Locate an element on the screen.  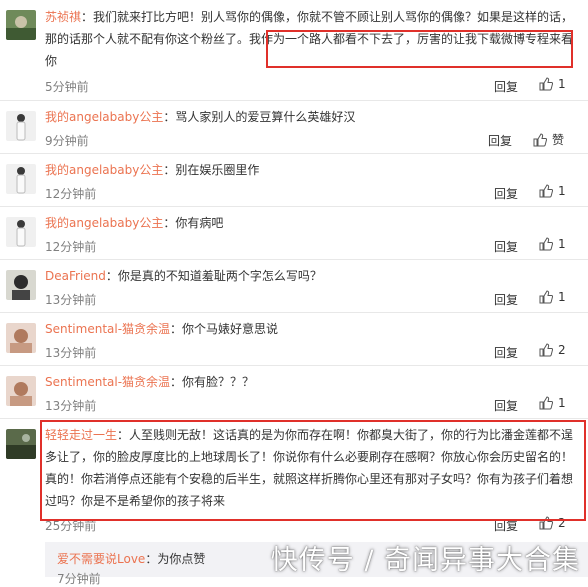
comment-text: DeaFriend：你是真的不知道羞耻两个字怎么写吗？ is located at coordinates (309, 276).